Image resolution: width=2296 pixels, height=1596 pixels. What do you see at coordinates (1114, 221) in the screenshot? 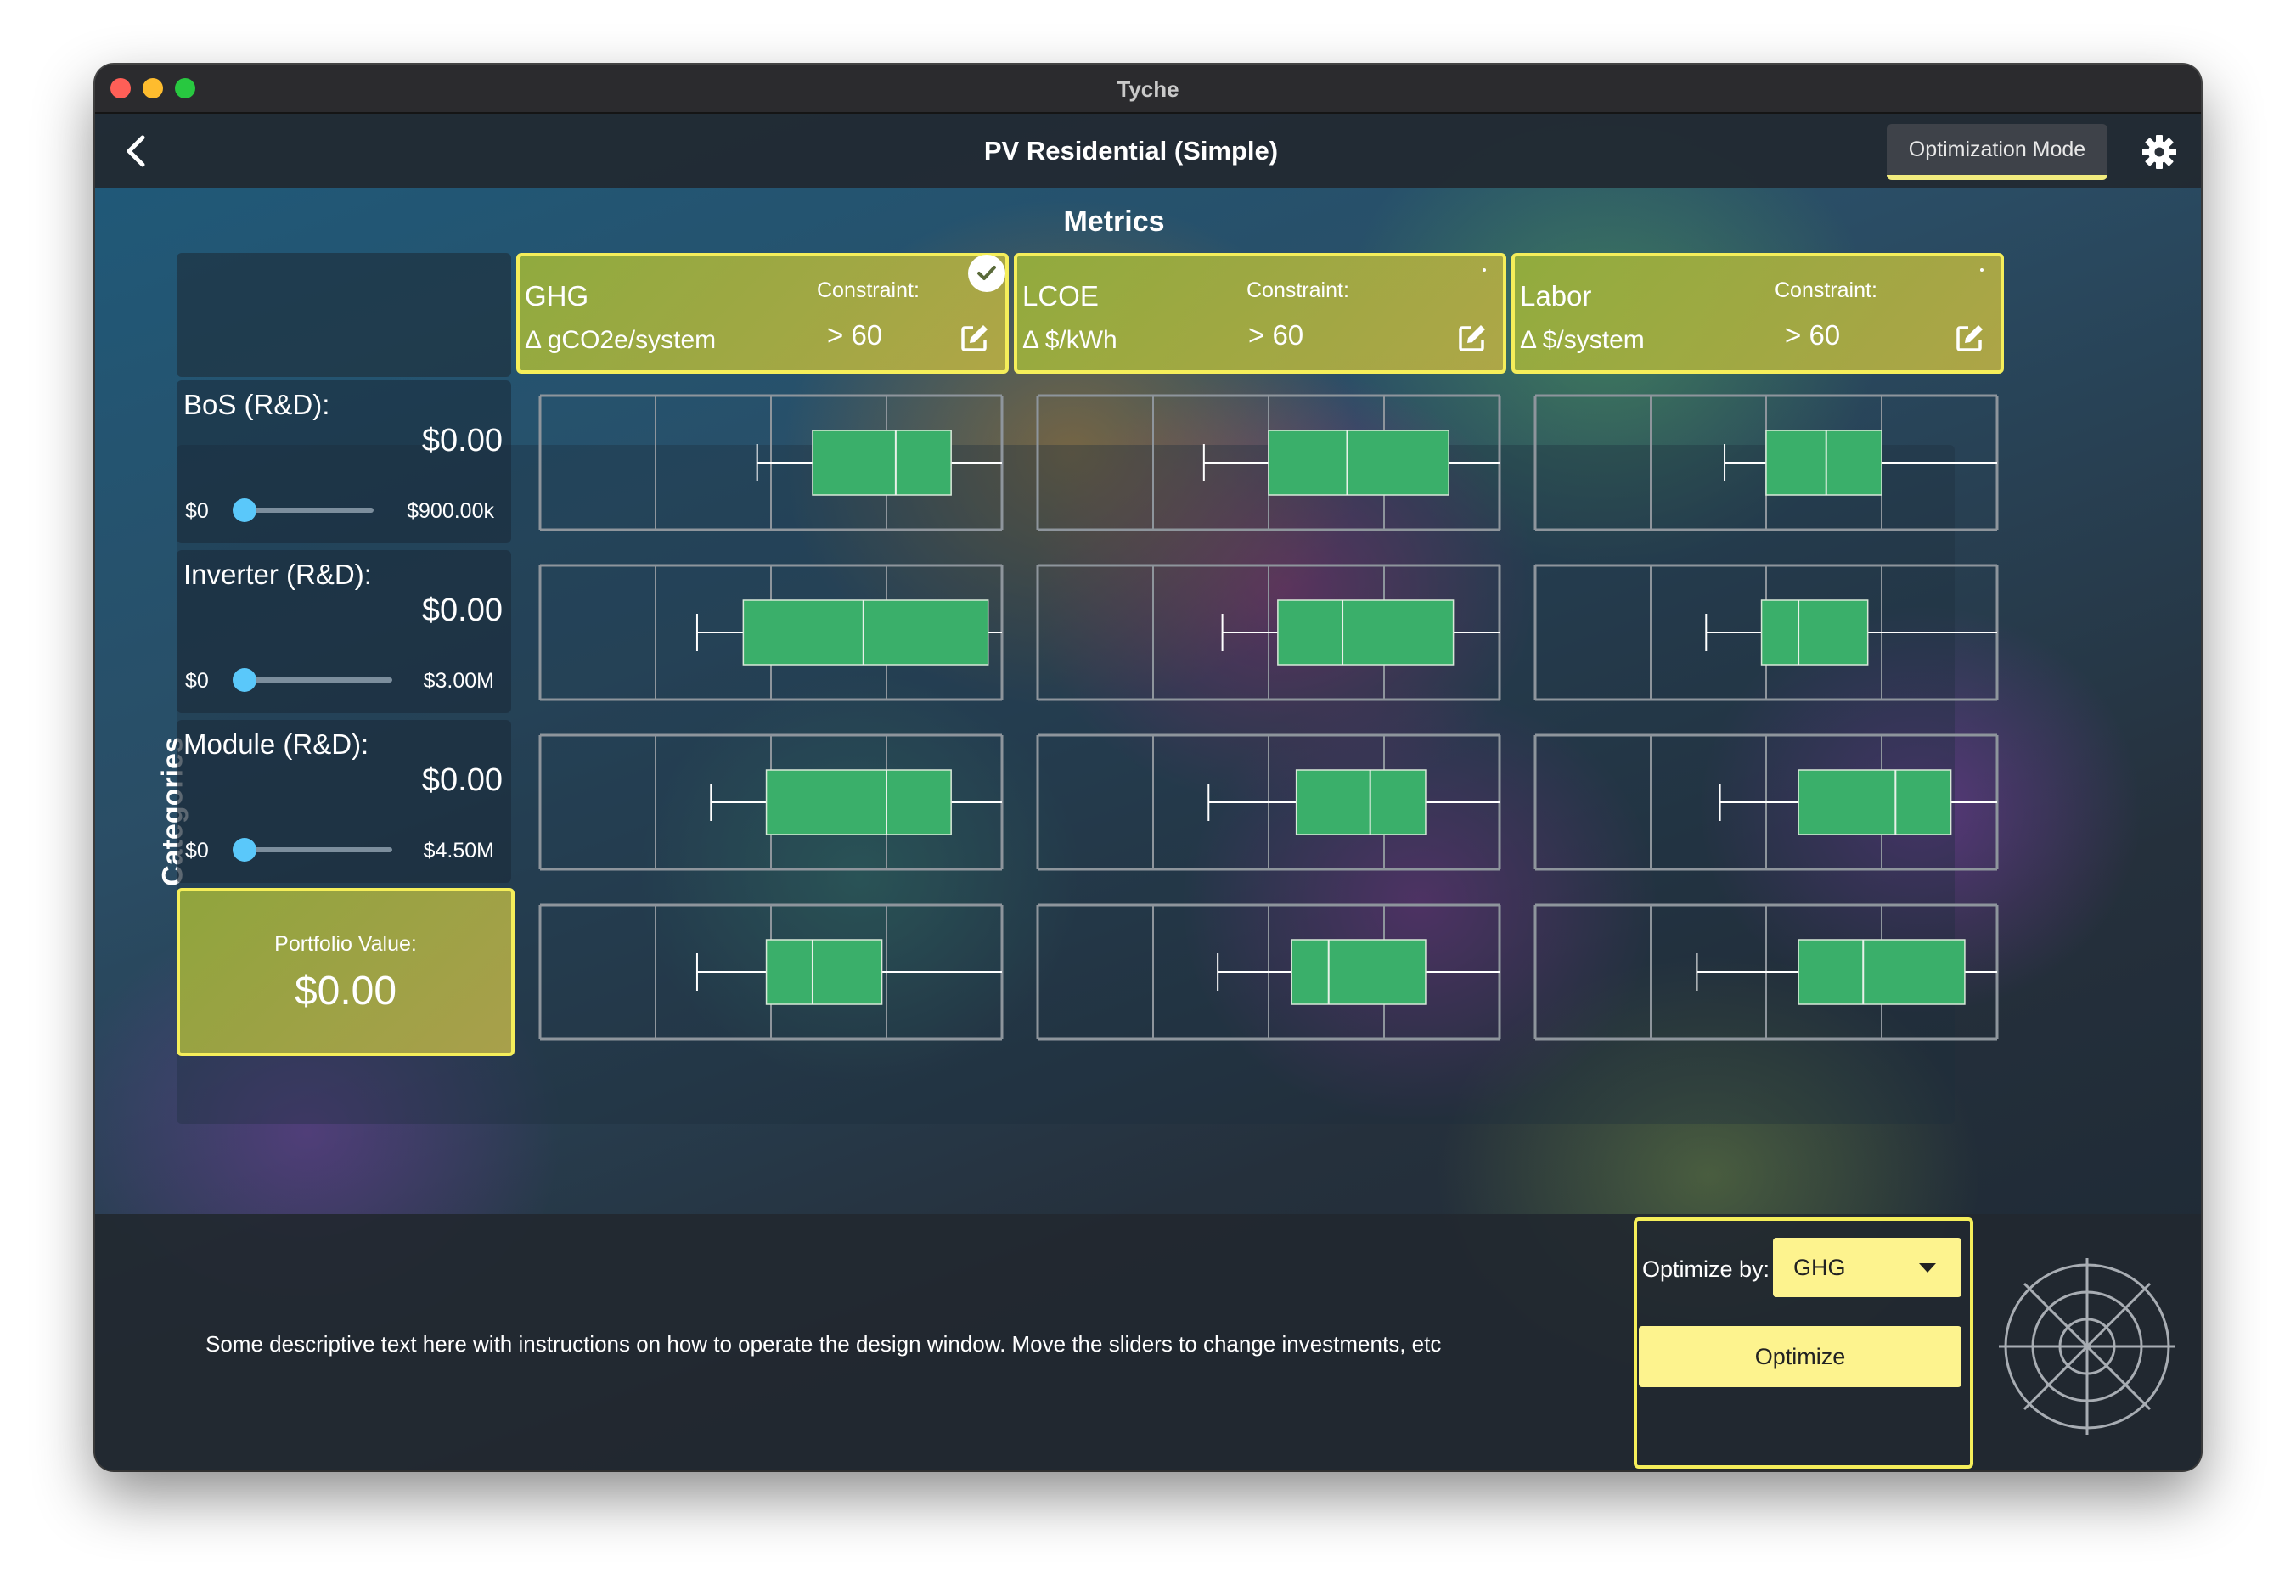
I see `metrics-heading: Metrics` at bounding box center [1114, 221].